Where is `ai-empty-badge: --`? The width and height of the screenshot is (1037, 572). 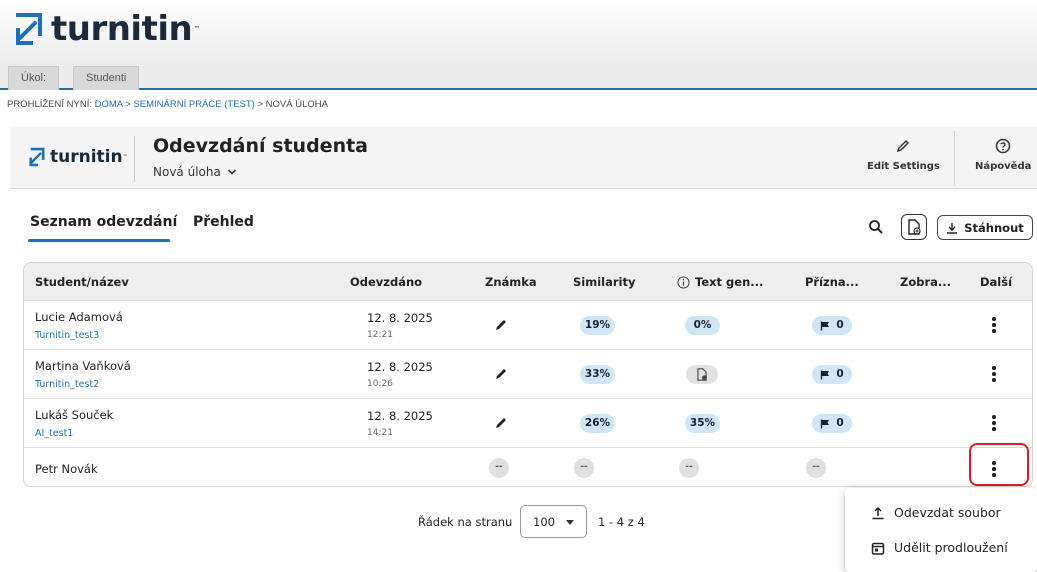
ai-empty-badge: -- is located at coordinates (689, 468).